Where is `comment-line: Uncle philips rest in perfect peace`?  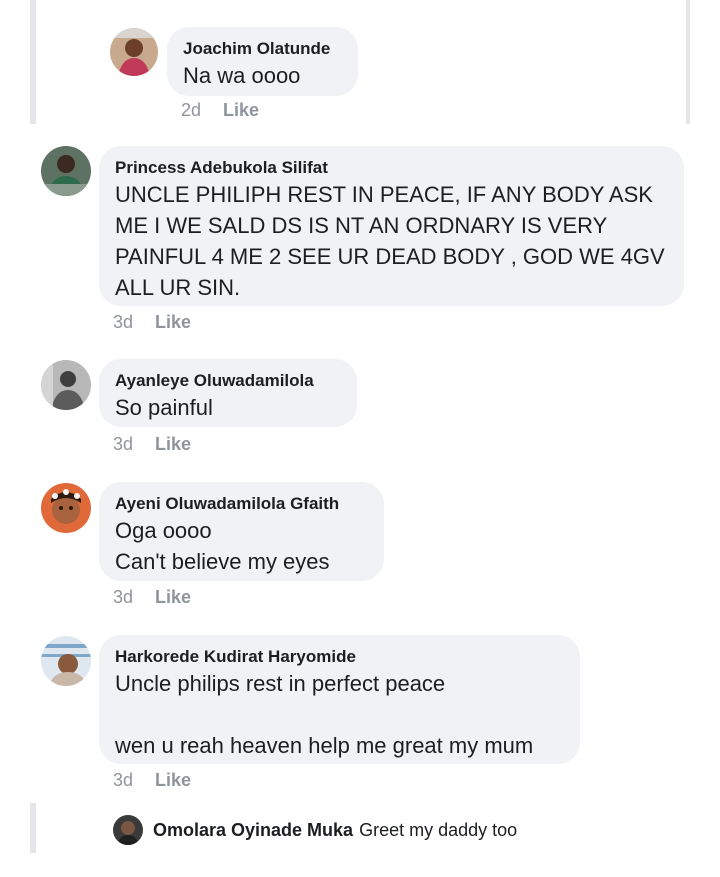
comment-line: Uncle philips rest in perfect peace is located at coordinates (280, 683).